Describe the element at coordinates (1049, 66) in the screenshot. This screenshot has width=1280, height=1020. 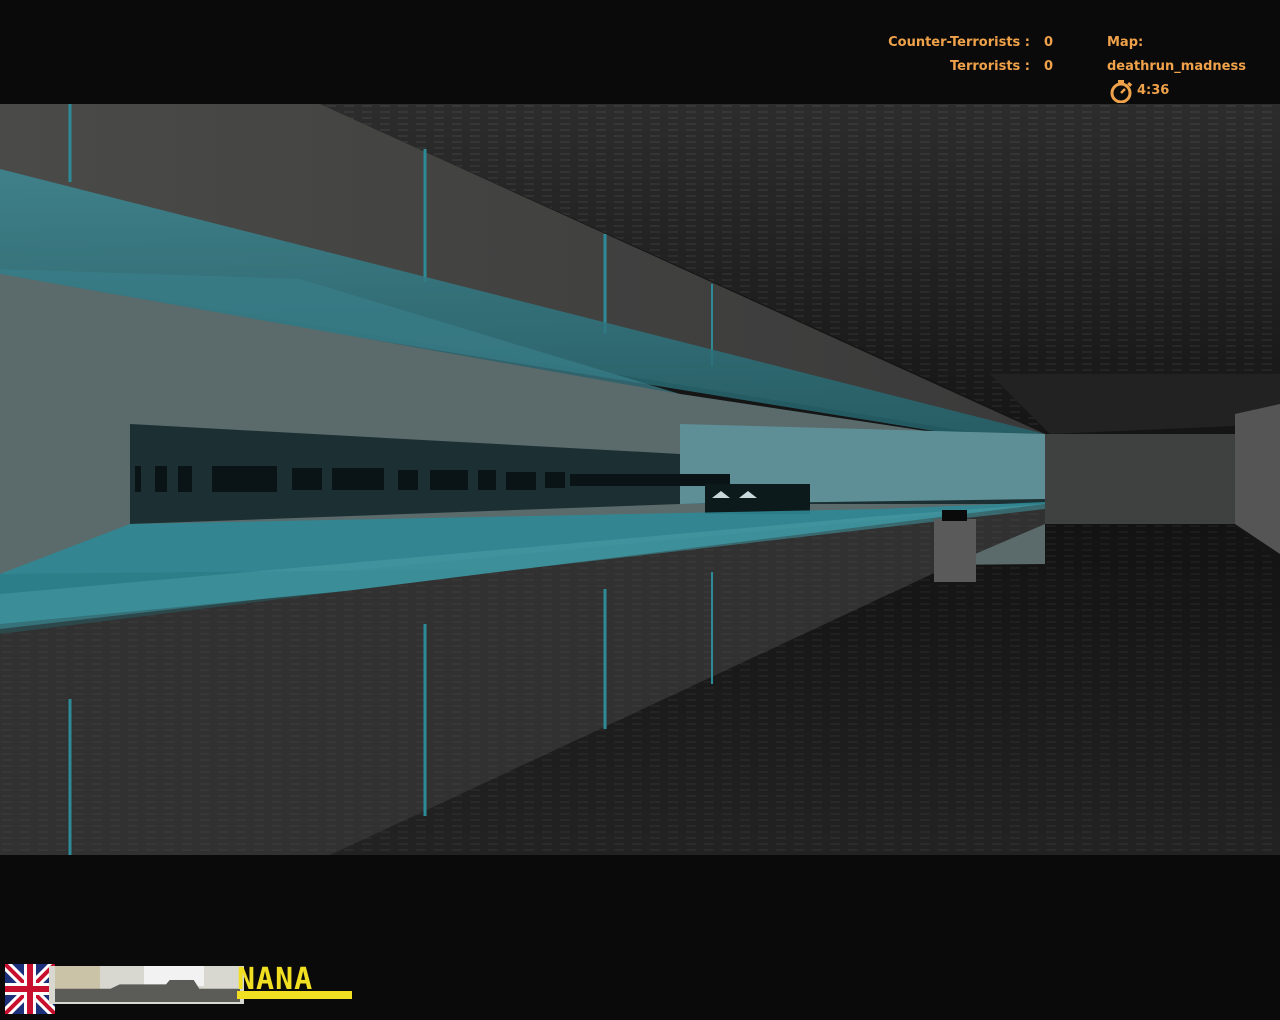
I see `t-score: 0` at that location.